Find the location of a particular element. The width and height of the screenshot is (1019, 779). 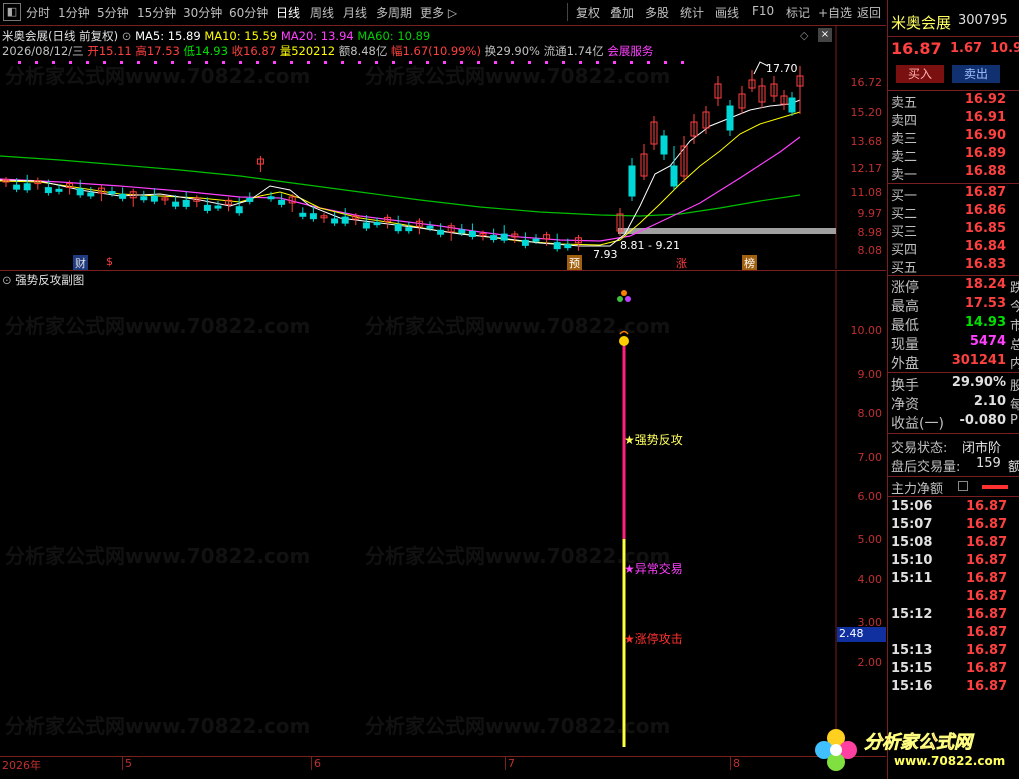

period-tab-1min: 1分钟 is located at coordinates (74, 12).